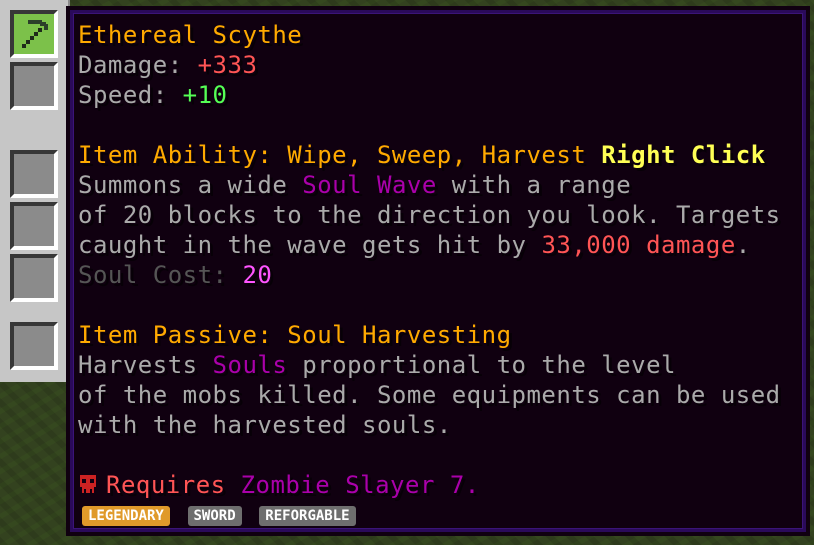  What do you see at coordinates (534, 185) in the screenshot?
I see `ability-text: with a range` at bounding box center [534, 185].